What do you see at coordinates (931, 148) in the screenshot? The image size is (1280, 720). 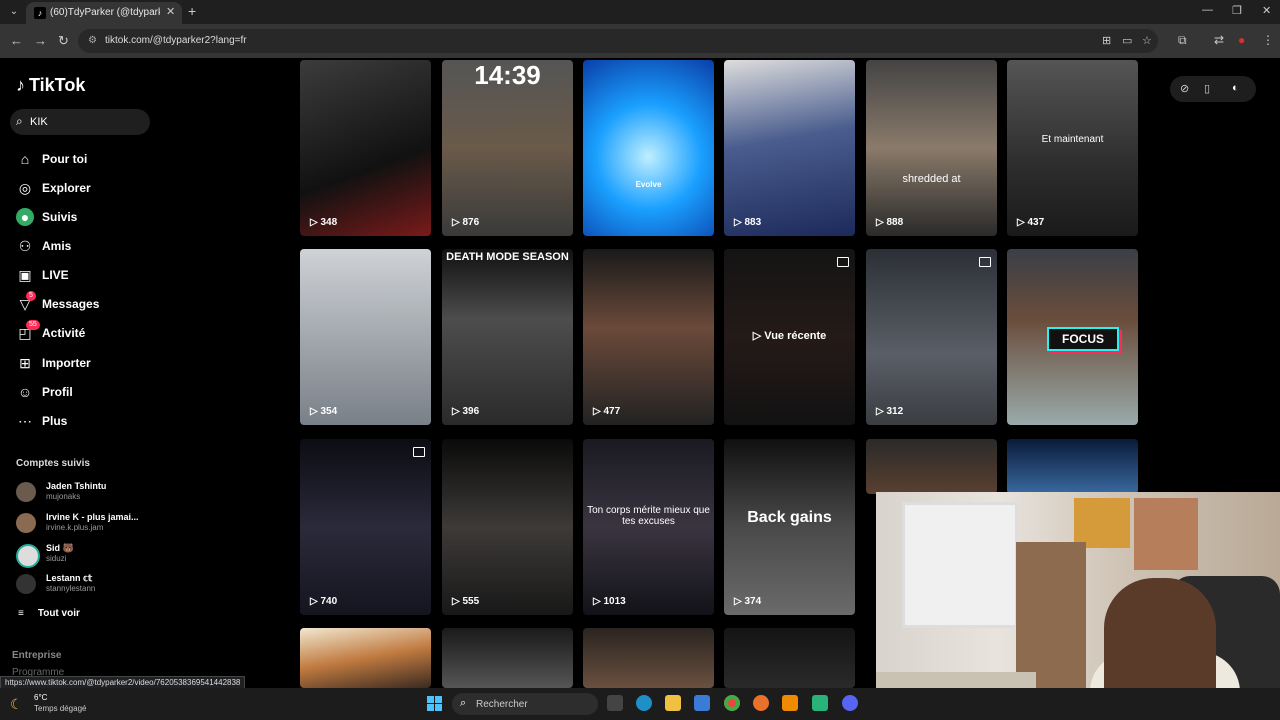 I see `video-tile: shredded at ▷ 888` at bounding box center [931, 148].